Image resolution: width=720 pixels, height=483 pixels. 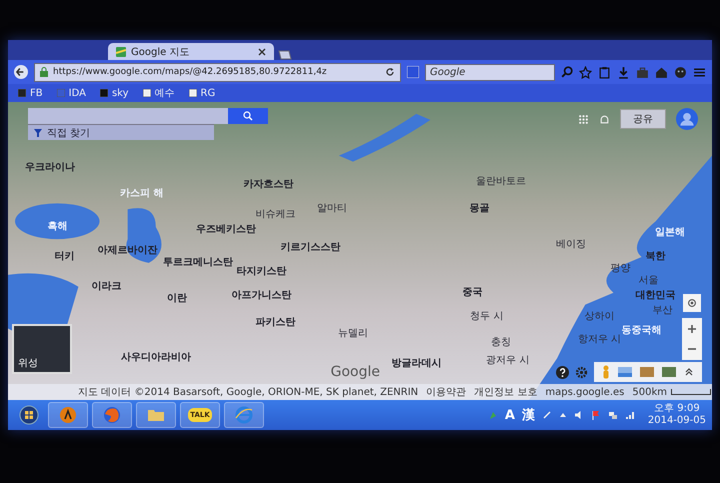 What do you see at coordinates (276, 323) in the screenshot?
I see `country-label: 파키스탄` at bounding box center [276, 323].